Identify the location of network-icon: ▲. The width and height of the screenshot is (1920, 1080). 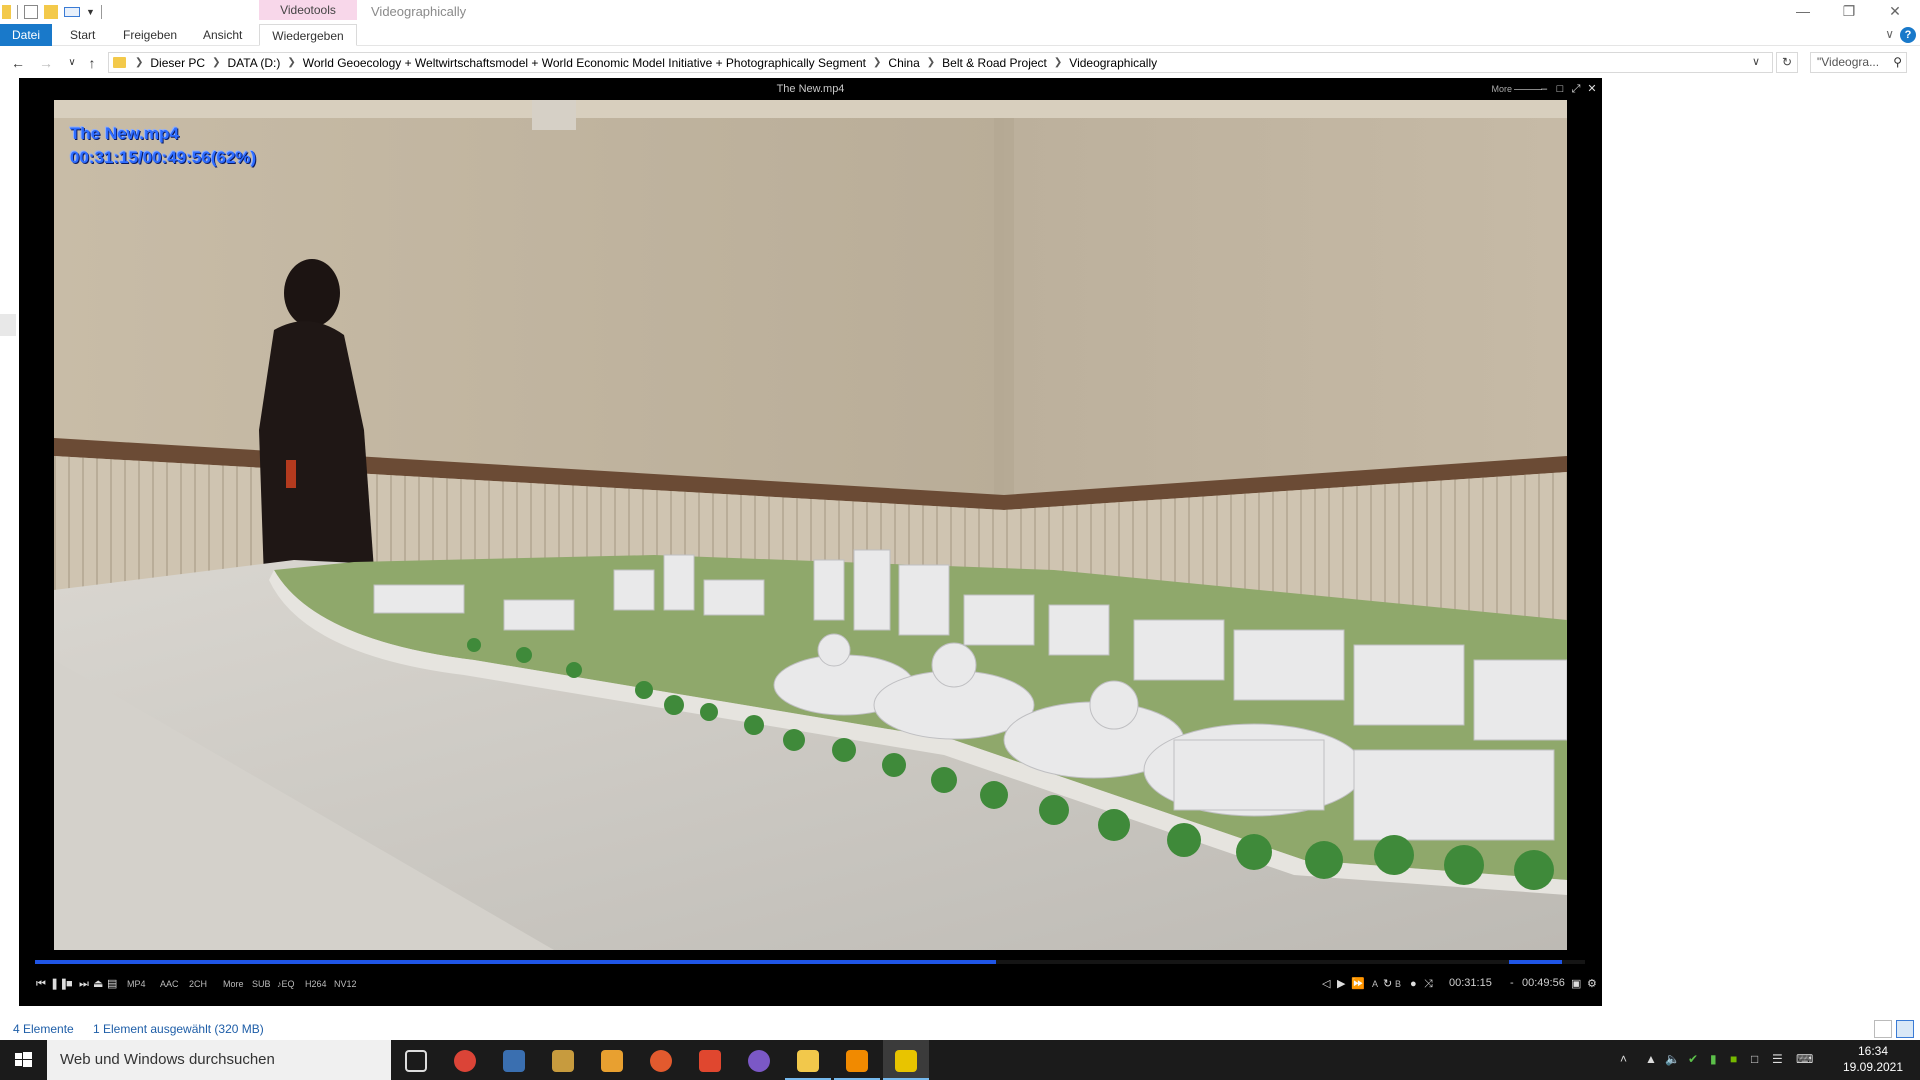
(1651, 1059).